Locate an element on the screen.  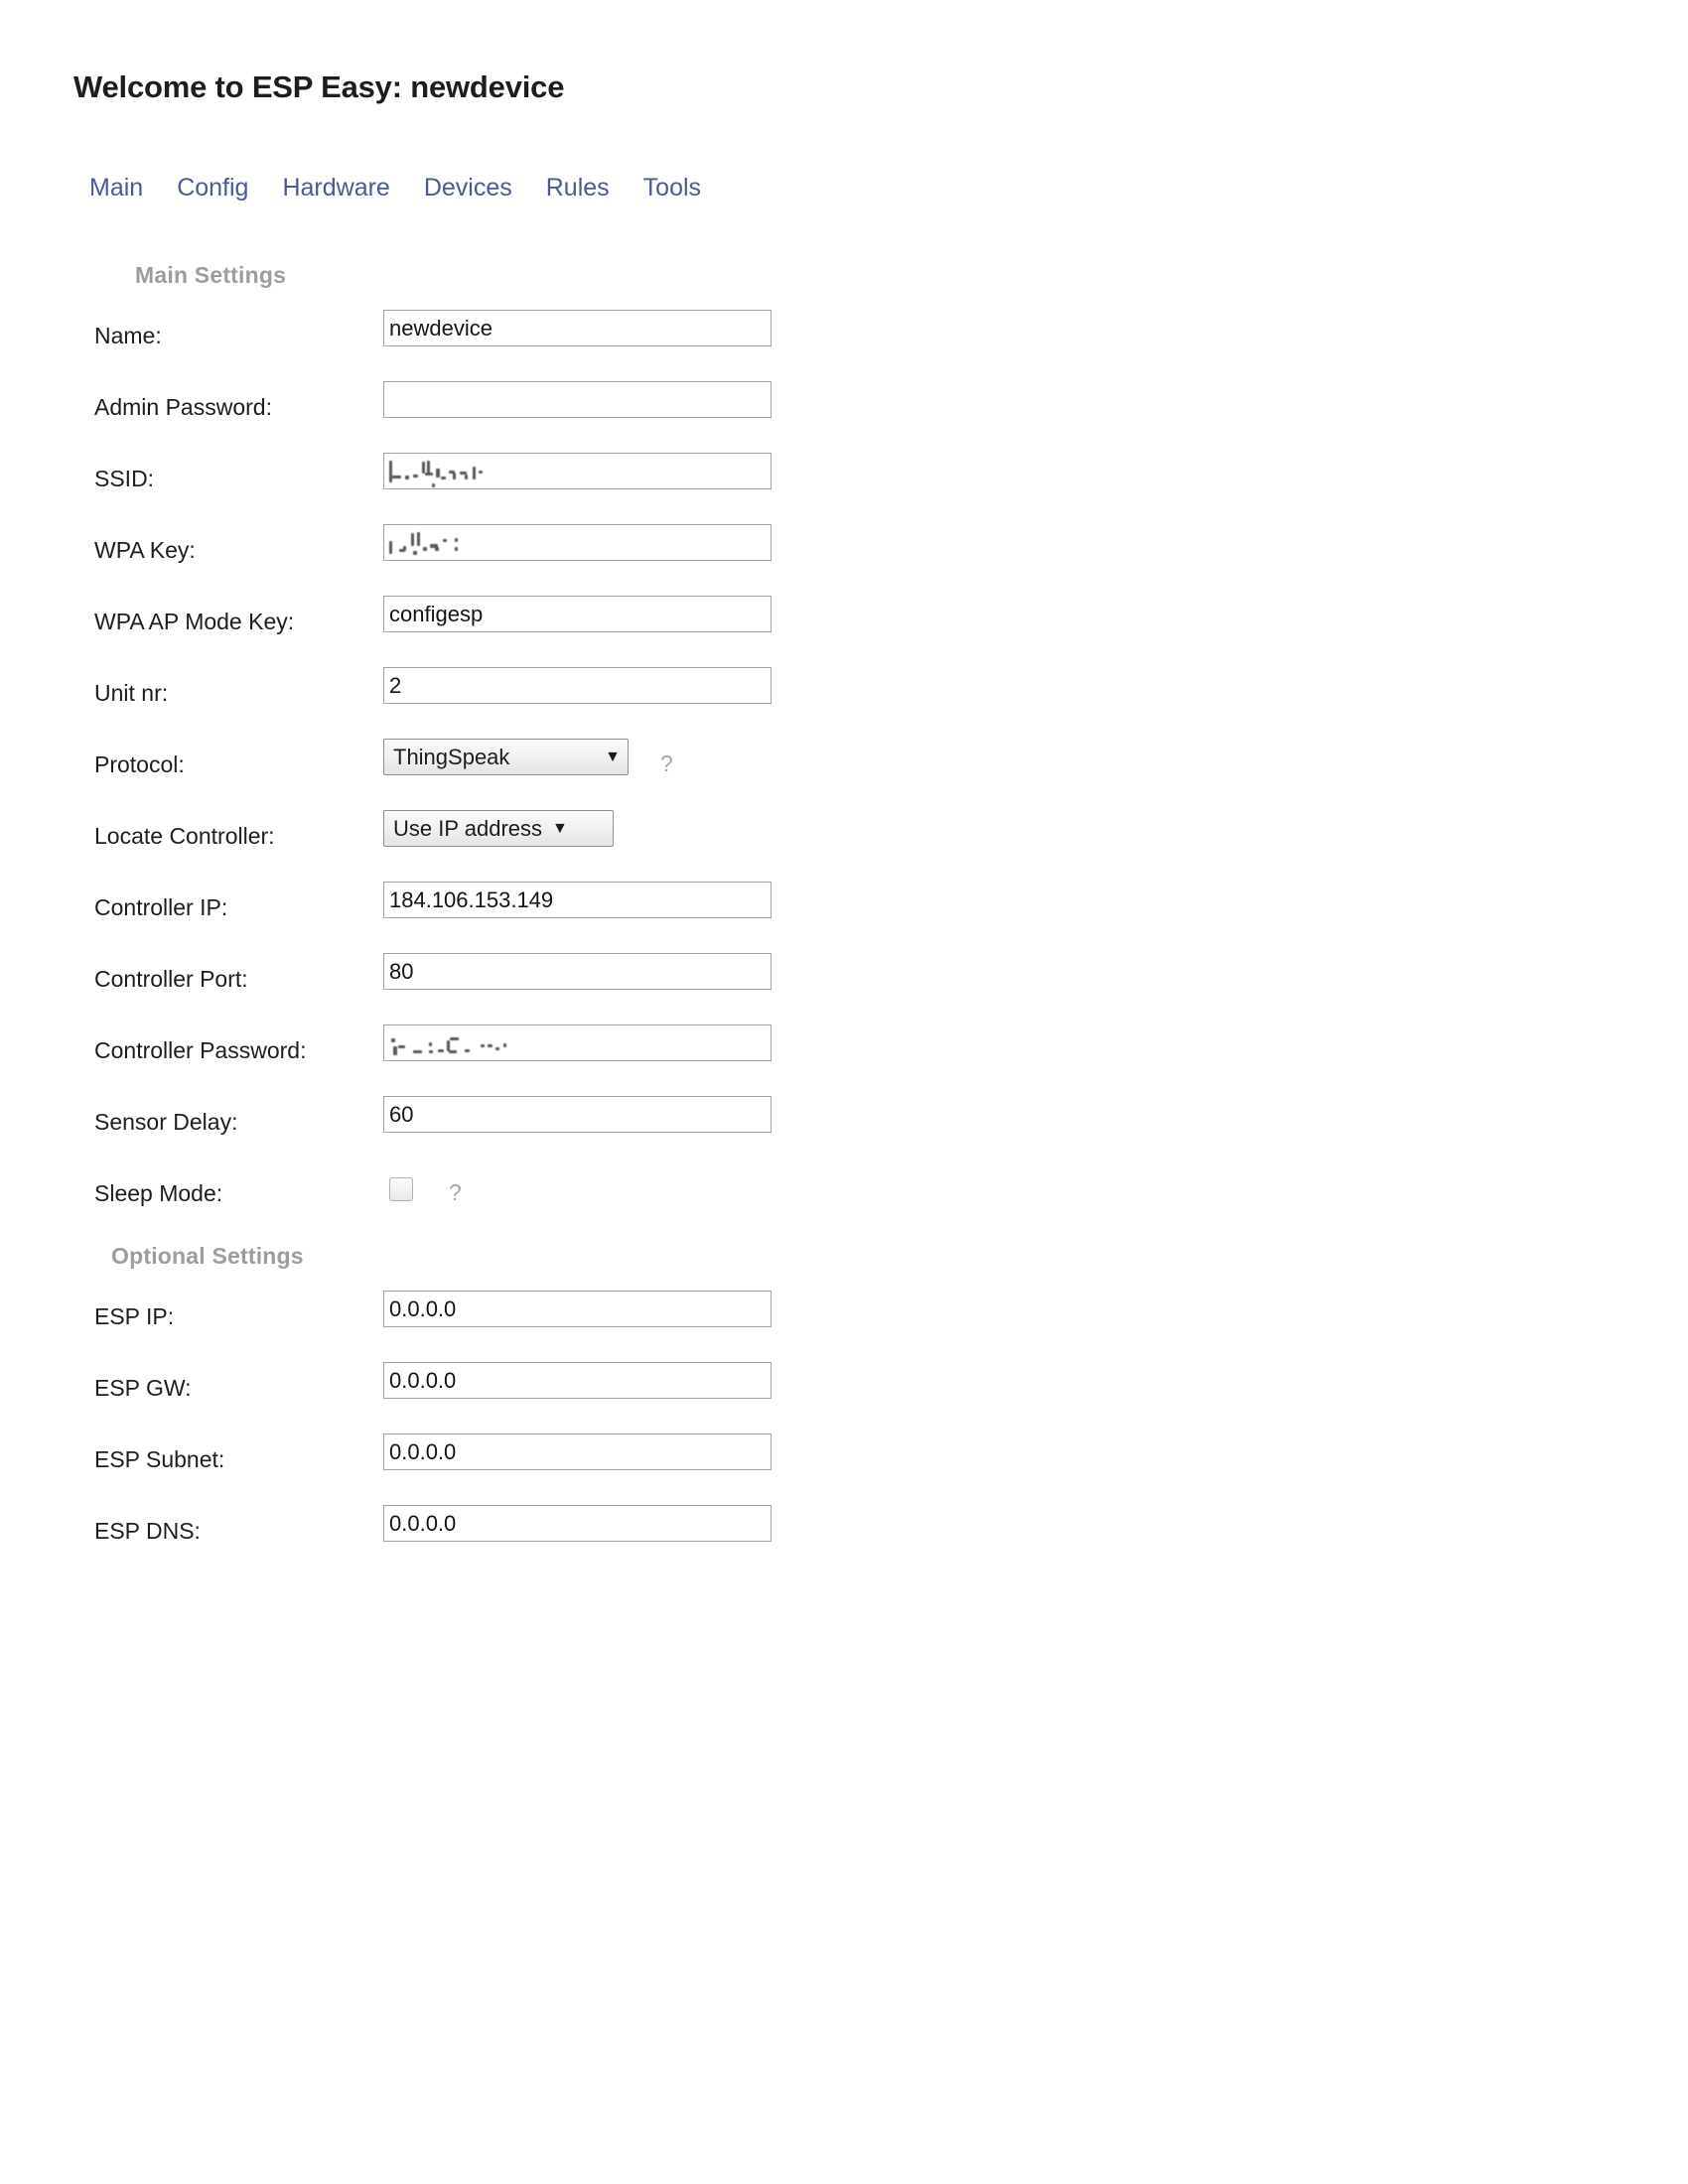
field-wrap-esp-gw is located at coordinates (577, 1380).